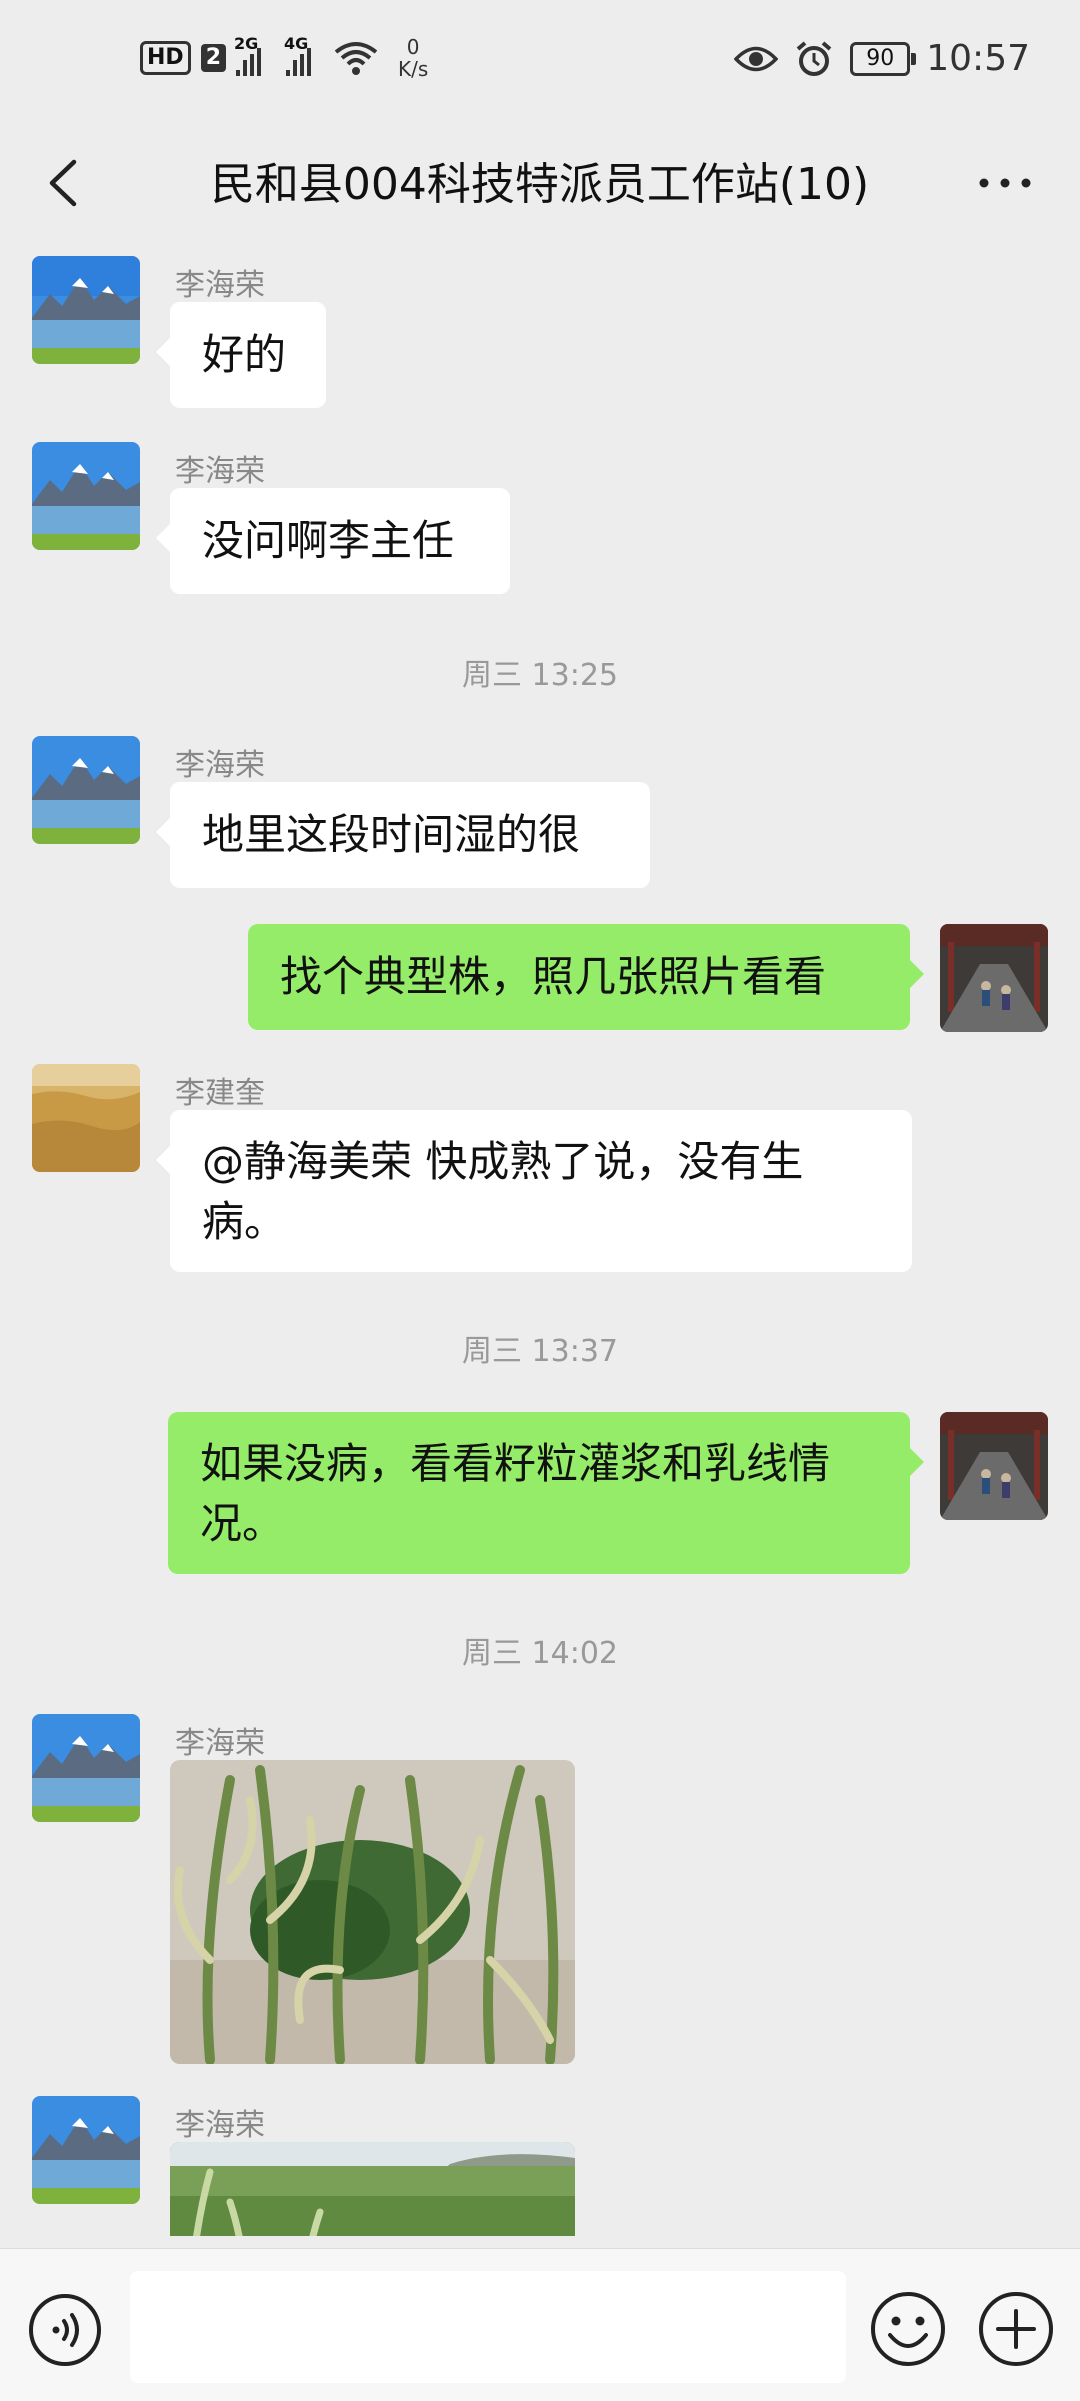  Describe the element at coordinates (756, 58) in the screenshot. I see `eye-icon` at that location.